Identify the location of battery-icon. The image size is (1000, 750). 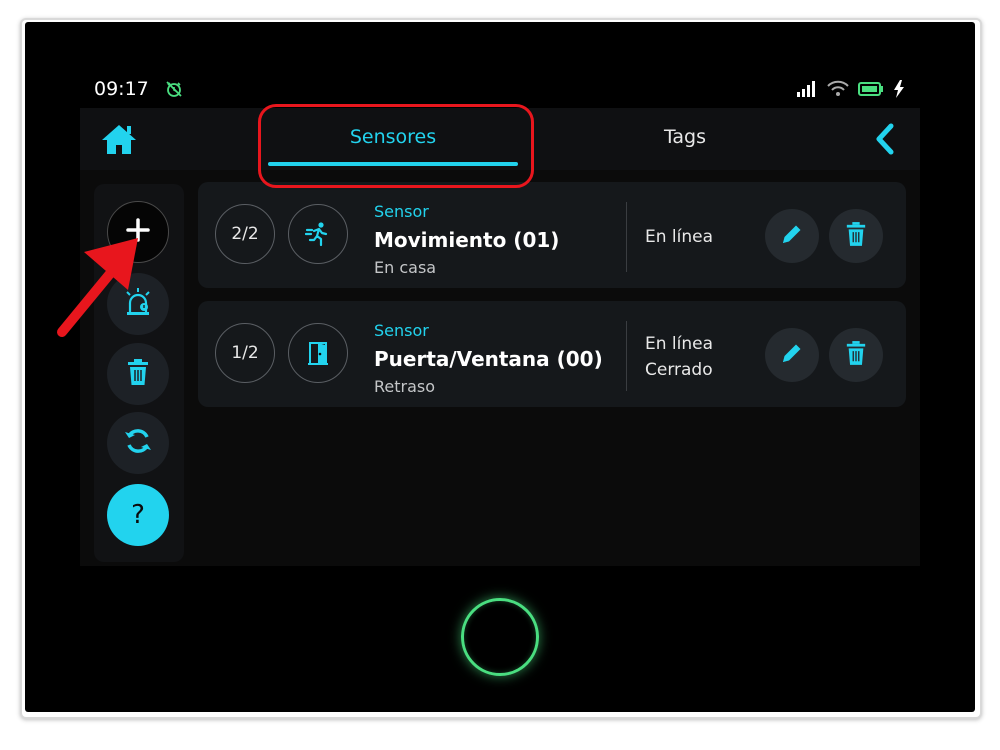
(871, 91).